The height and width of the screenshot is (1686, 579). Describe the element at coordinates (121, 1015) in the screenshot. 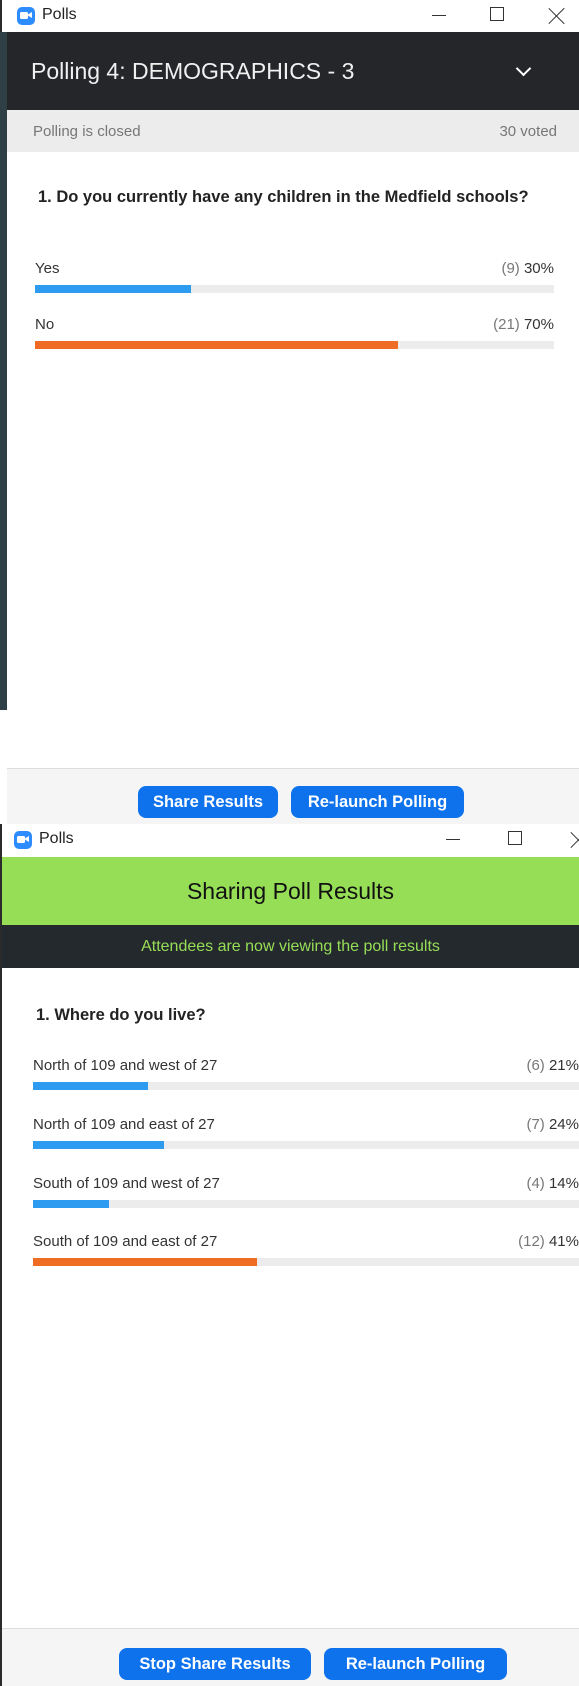

I see `question-title: 1. Where do you live?` at that location.